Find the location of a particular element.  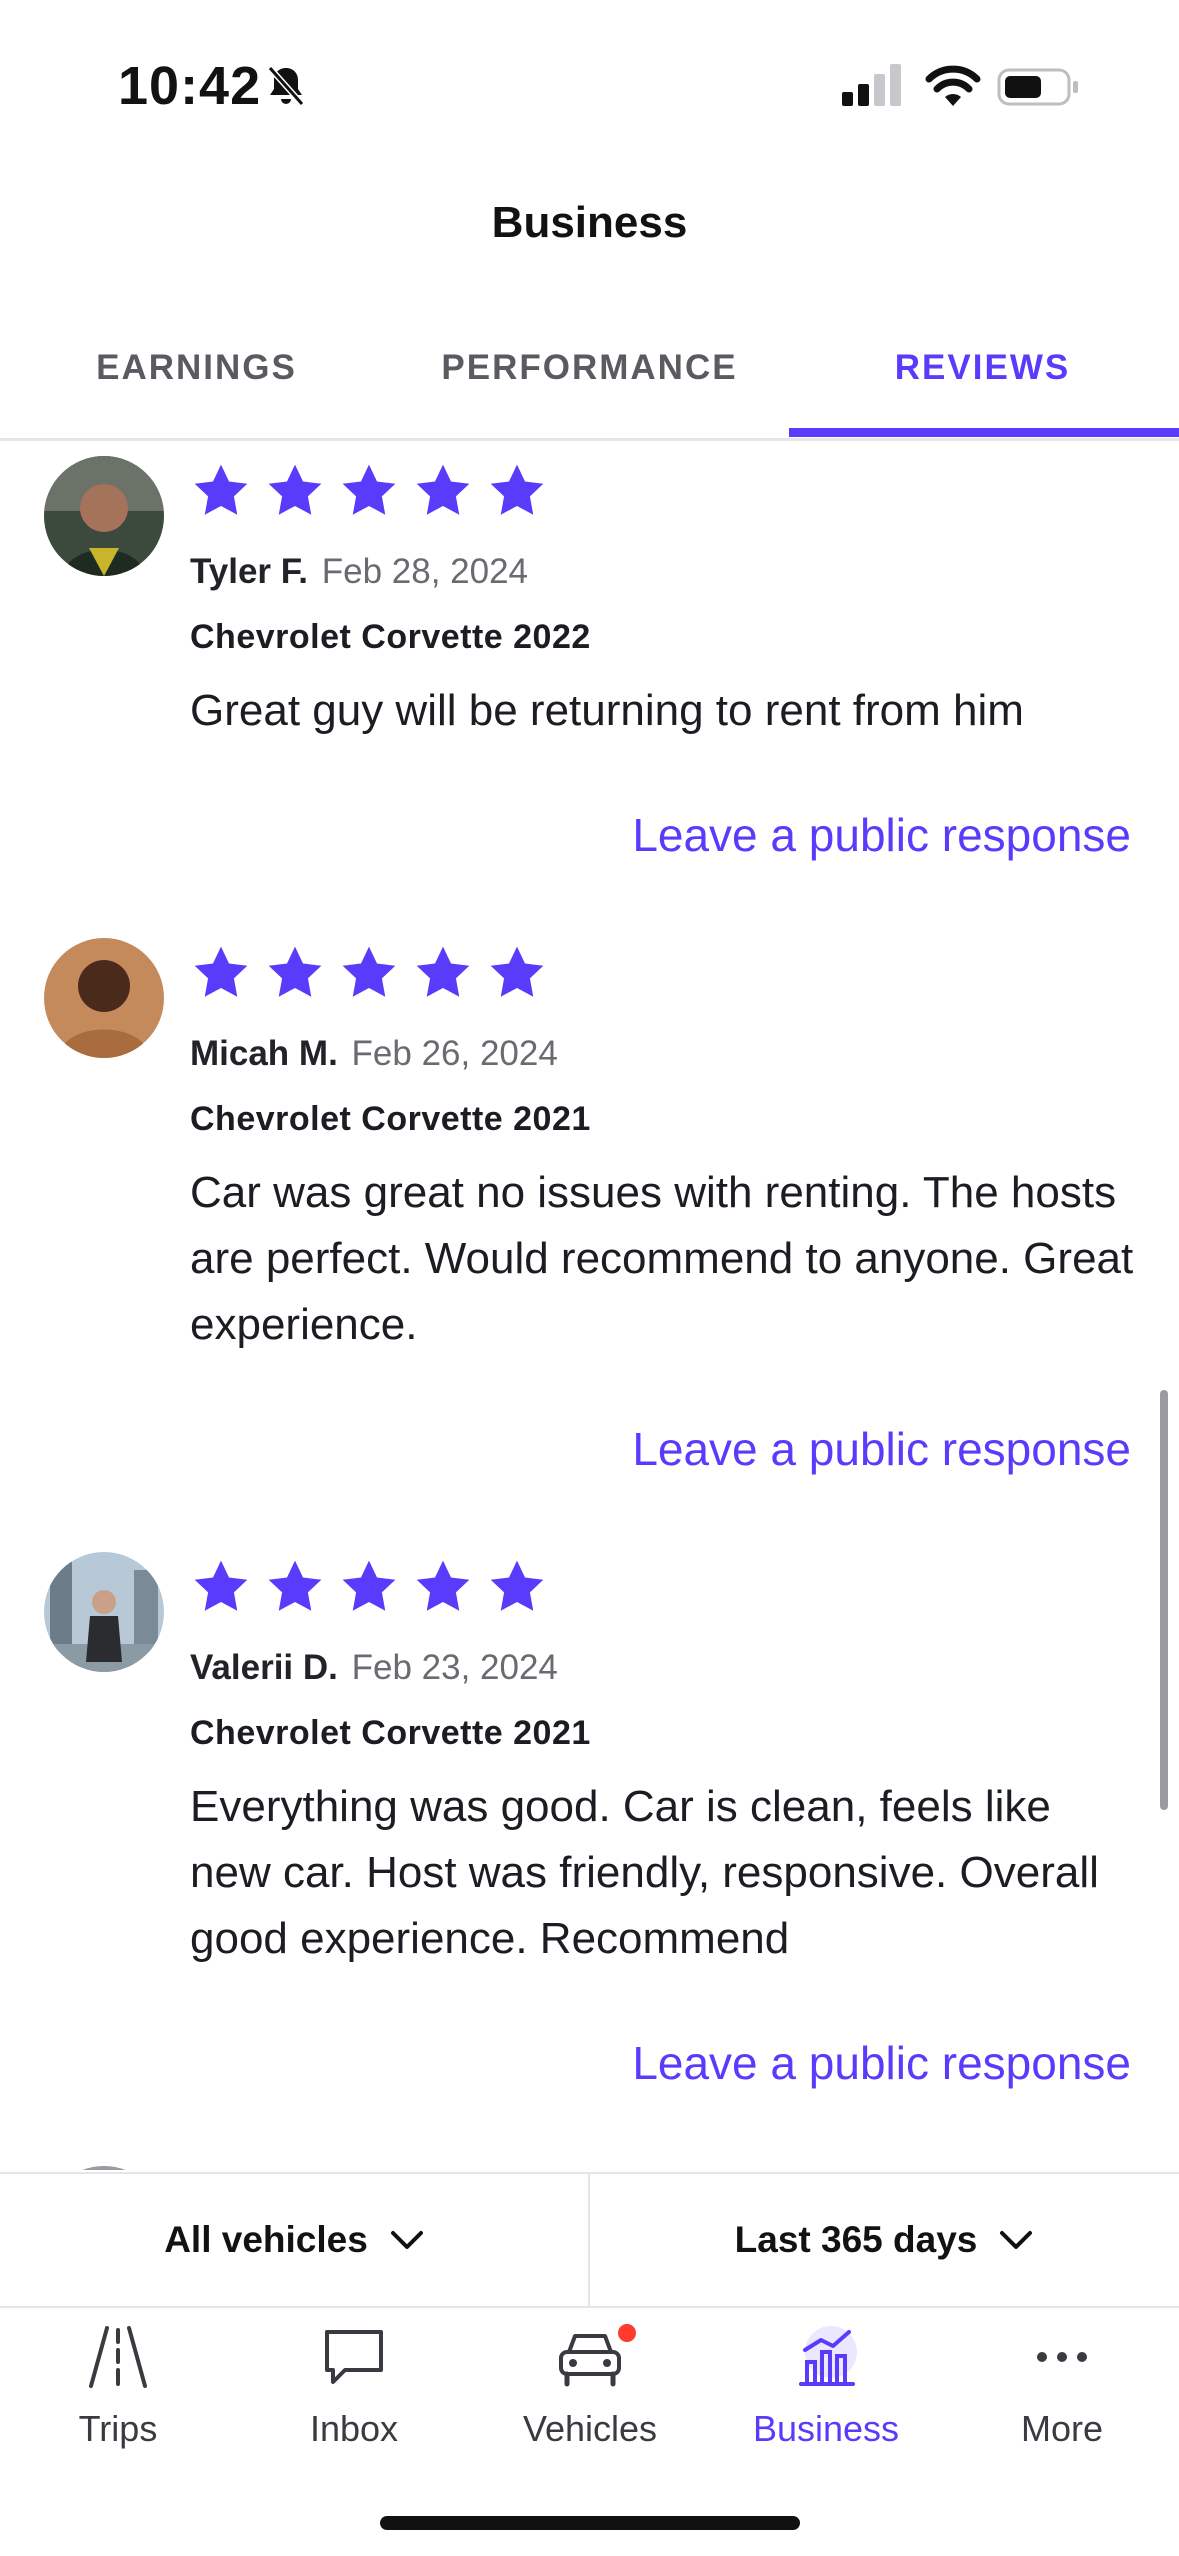

review-date: Feb 26, 2024 is located at coordinates (454, 1053).